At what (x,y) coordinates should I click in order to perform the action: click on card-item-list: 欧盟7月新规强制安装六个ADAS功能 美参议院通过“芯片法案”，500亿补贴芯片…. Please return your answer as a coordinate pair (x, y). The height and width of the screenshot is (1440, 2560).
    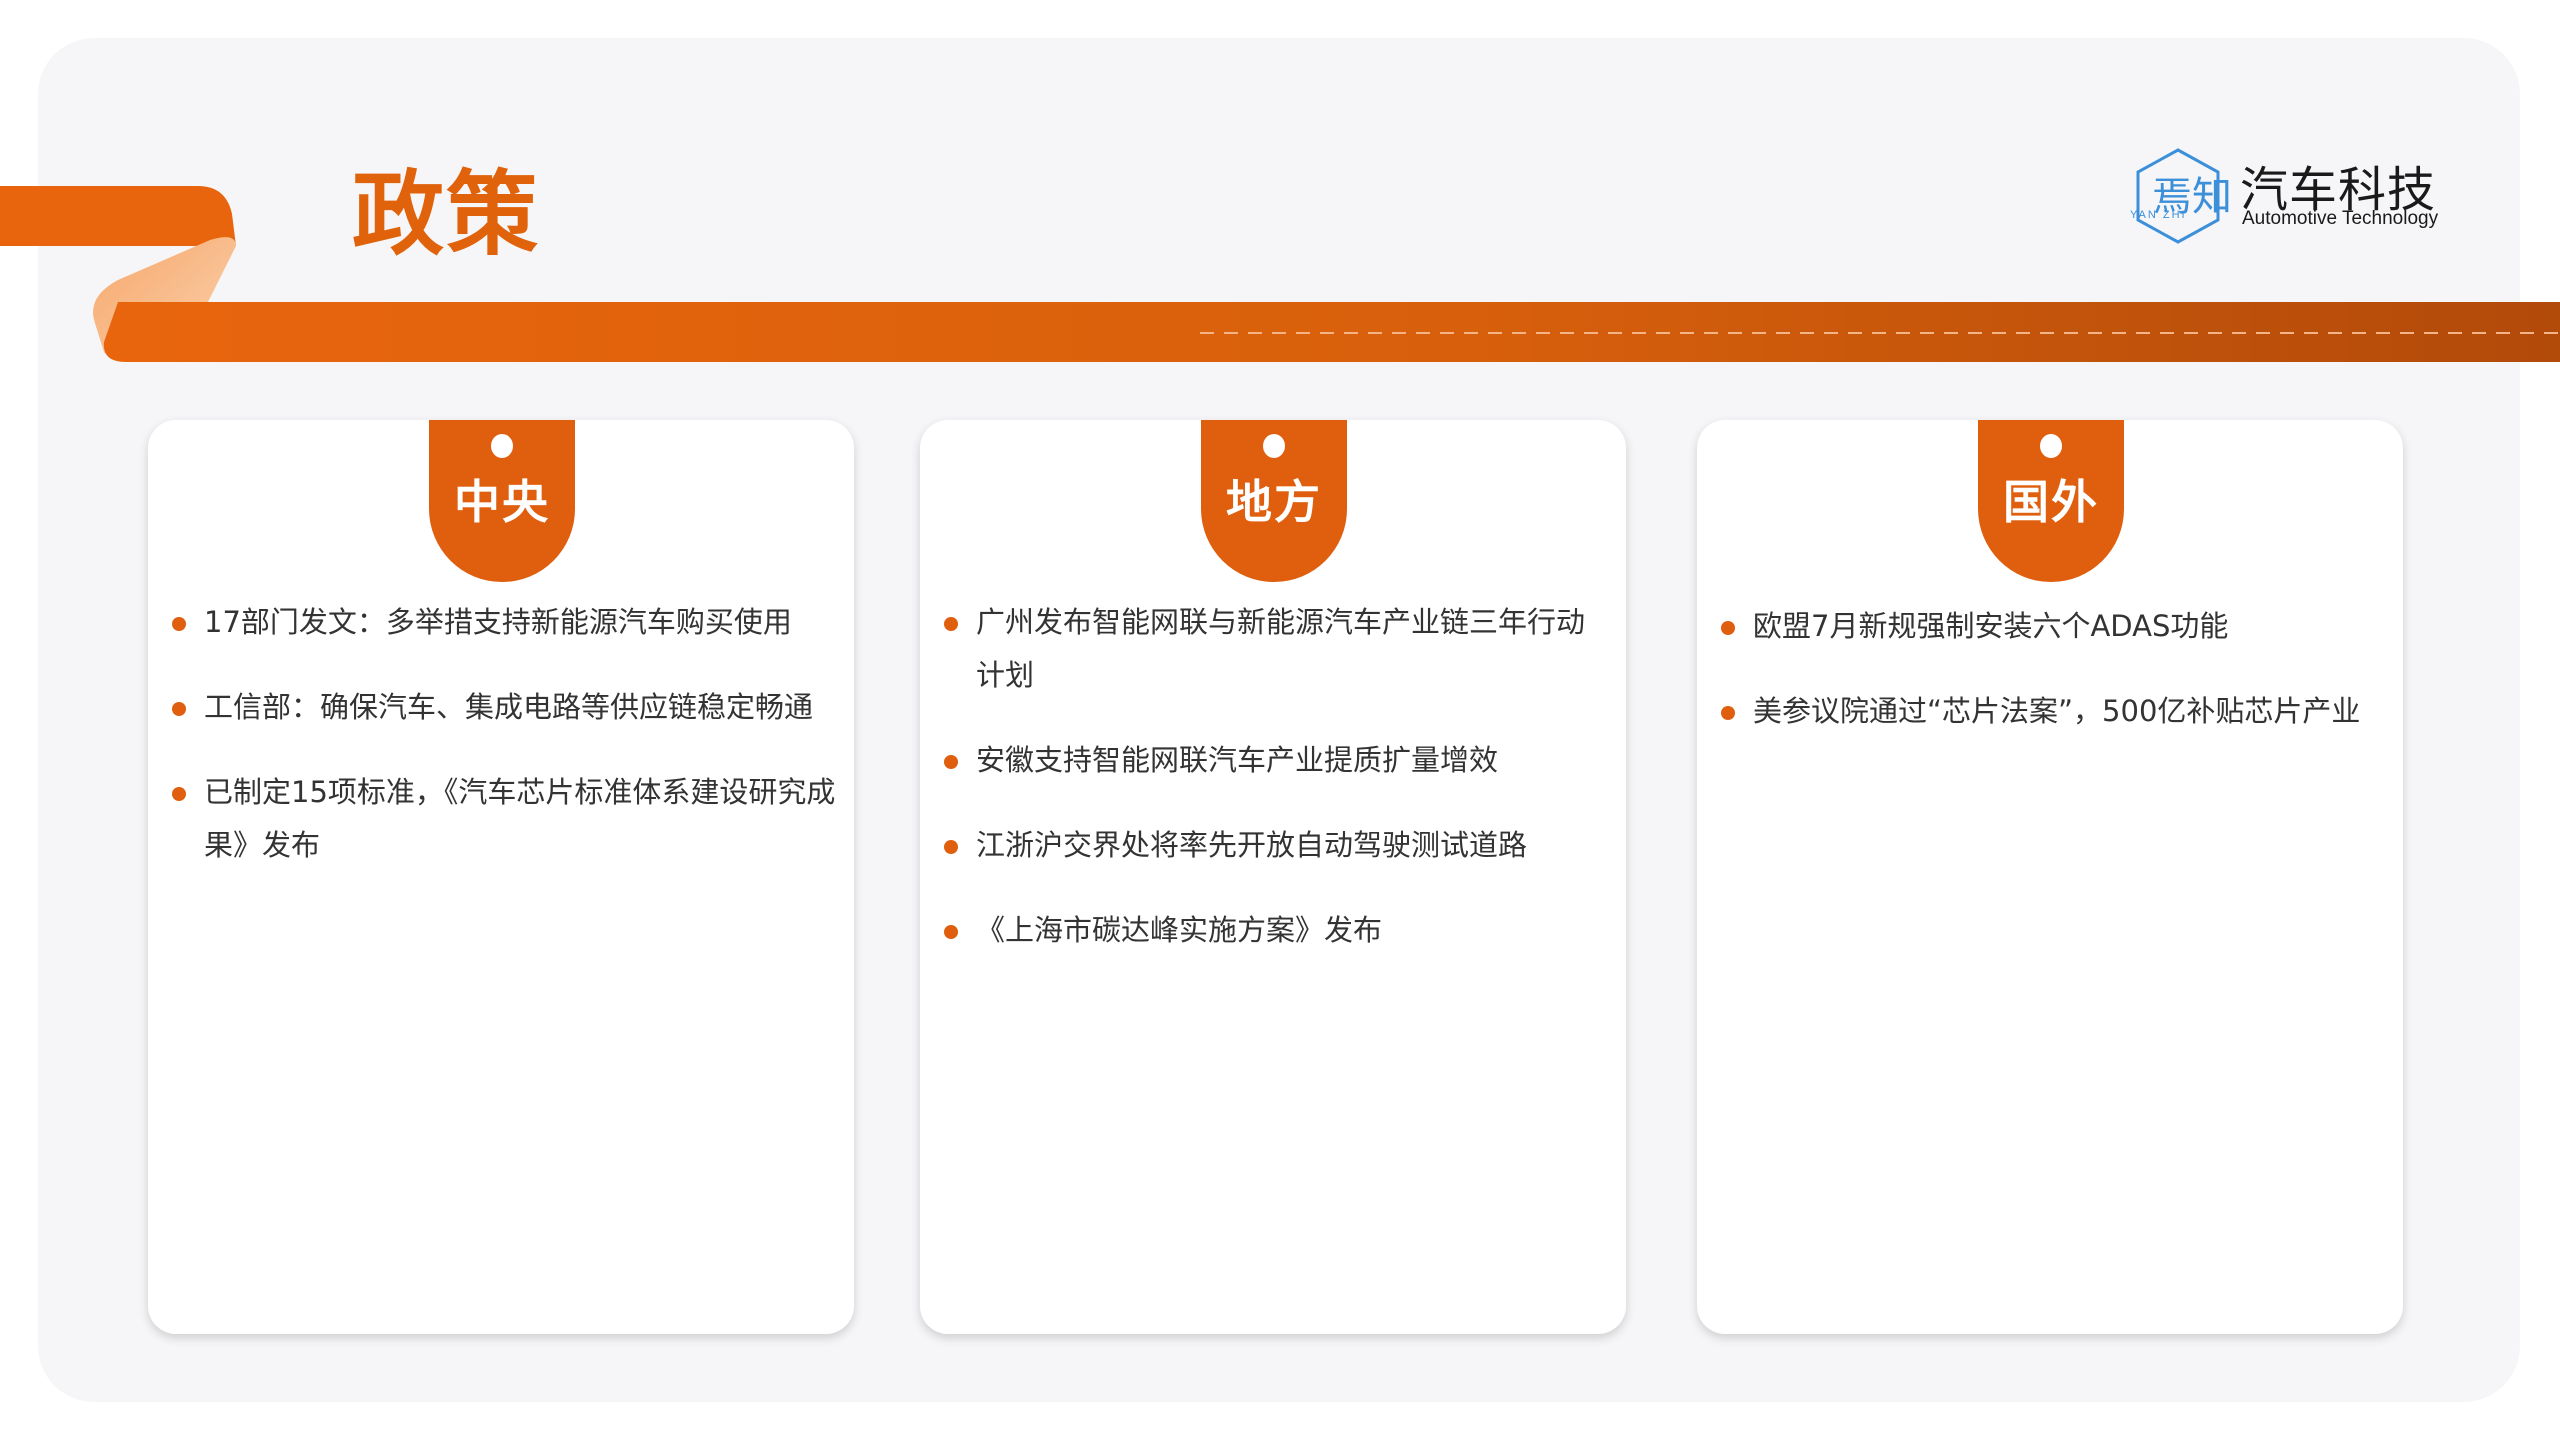
    Looking at the image, I should click on (2037, 685).